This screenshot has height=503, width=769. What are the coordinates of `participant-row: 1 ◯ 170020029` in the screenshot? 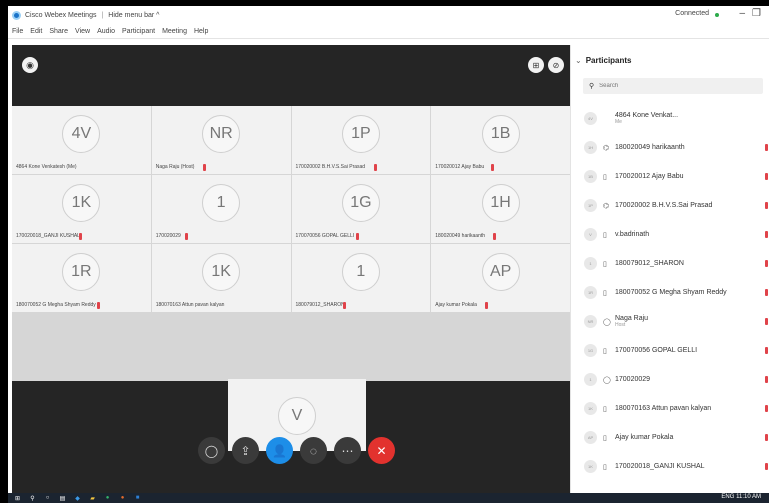 It's located at (670, 379).